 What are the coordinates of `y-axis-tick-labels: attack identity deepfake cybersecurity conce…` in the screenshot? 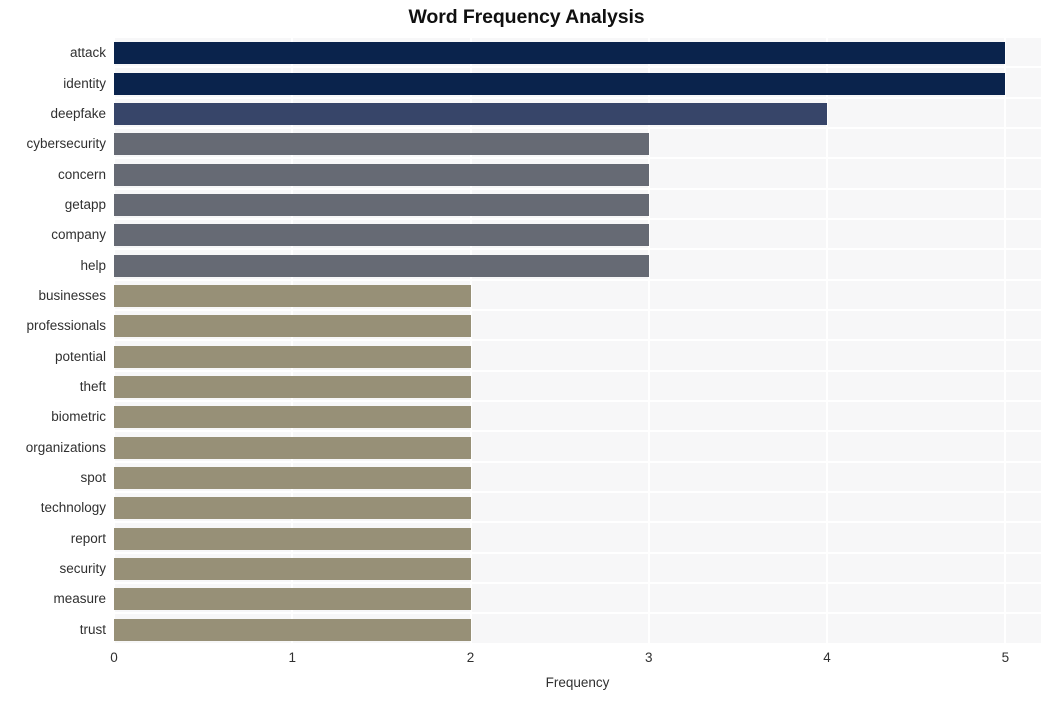 It's located at (53, 341).